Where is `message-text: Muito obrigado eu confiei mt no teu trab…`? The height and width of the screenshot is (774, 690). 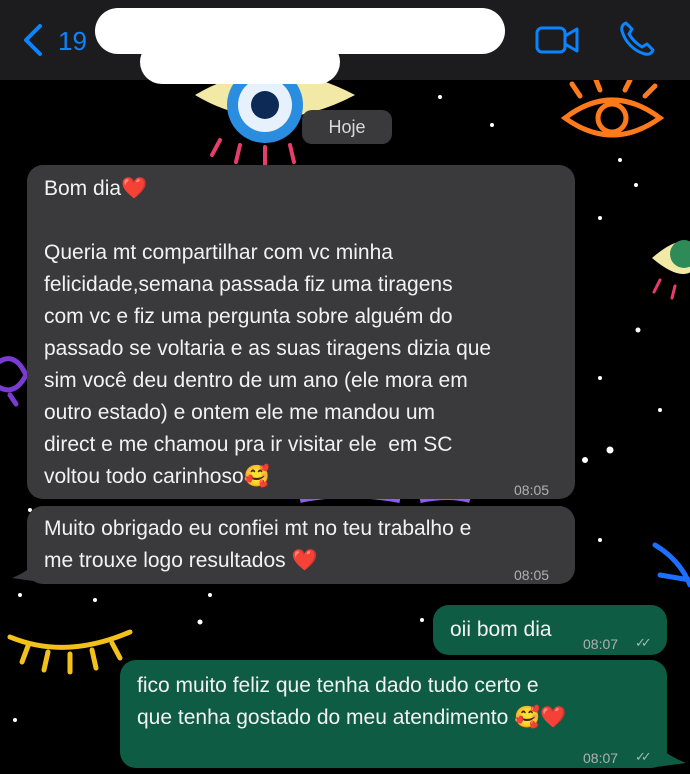
message-text: Muito obrigado eu confiei mt no teu trab… is located at coordinates (258, 544).